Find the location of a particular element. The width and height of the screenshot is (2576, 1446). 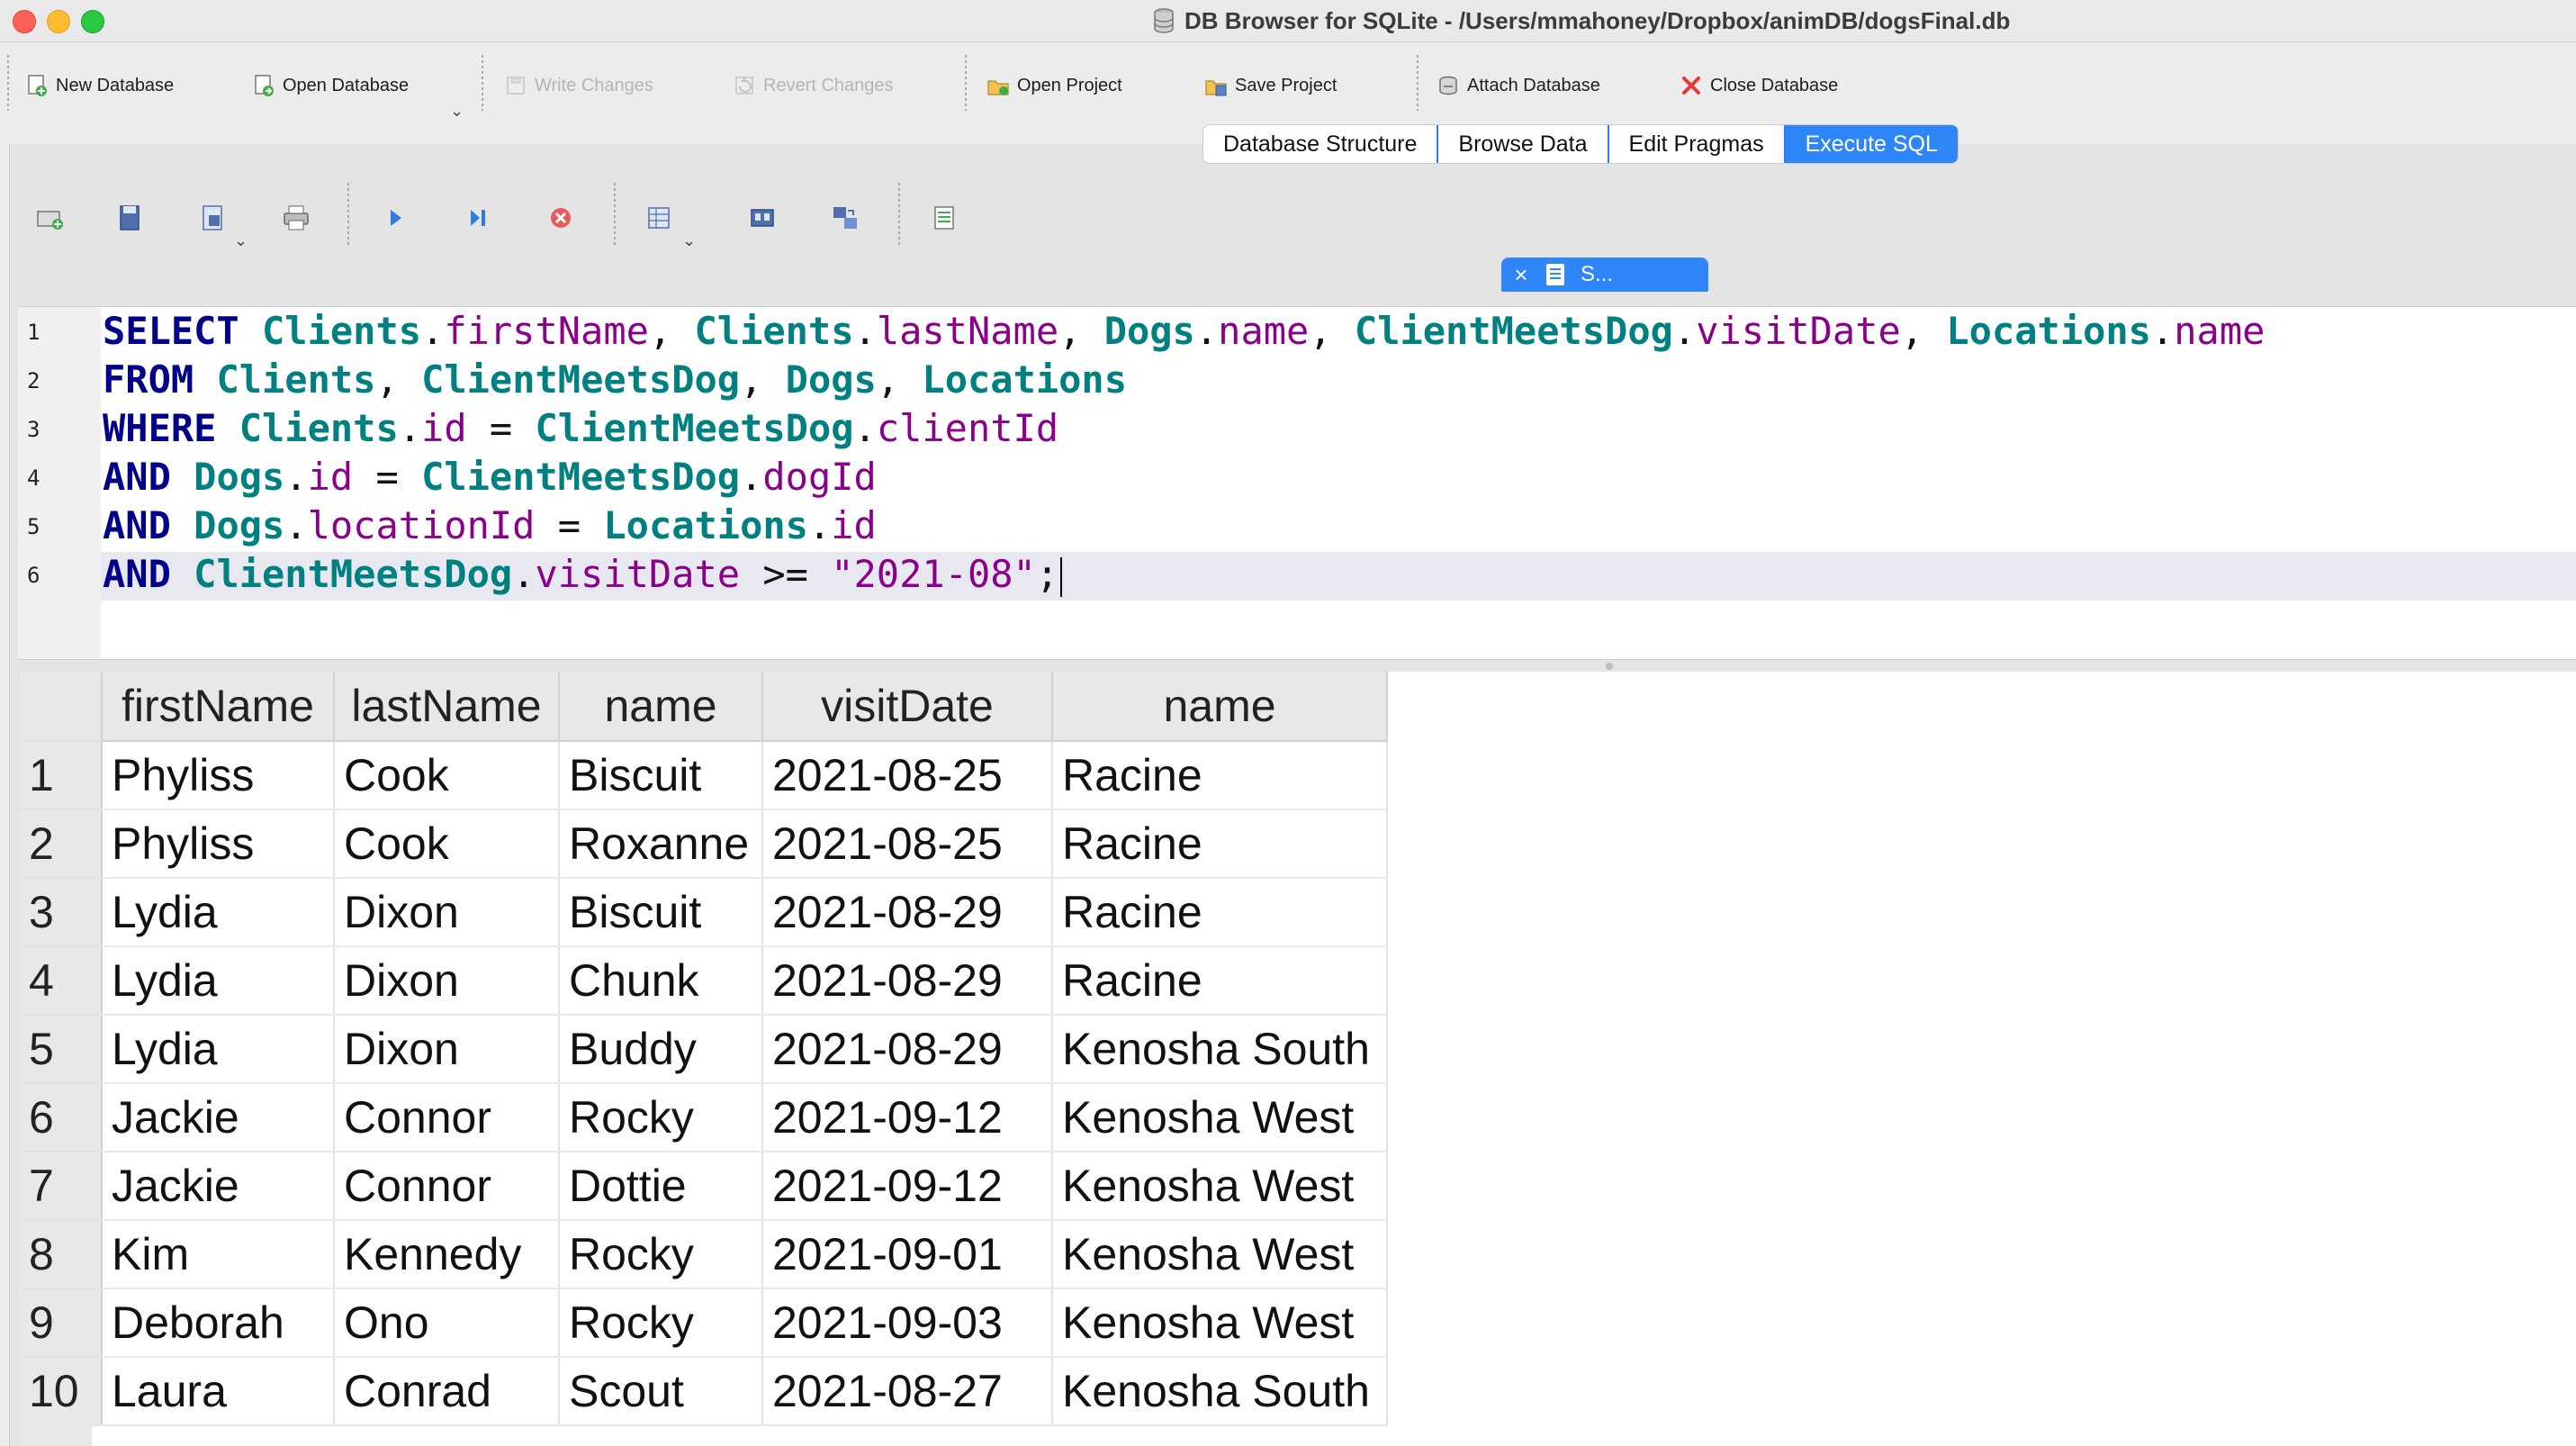

table-cell: Connor is located at coordinates (447, 1187).